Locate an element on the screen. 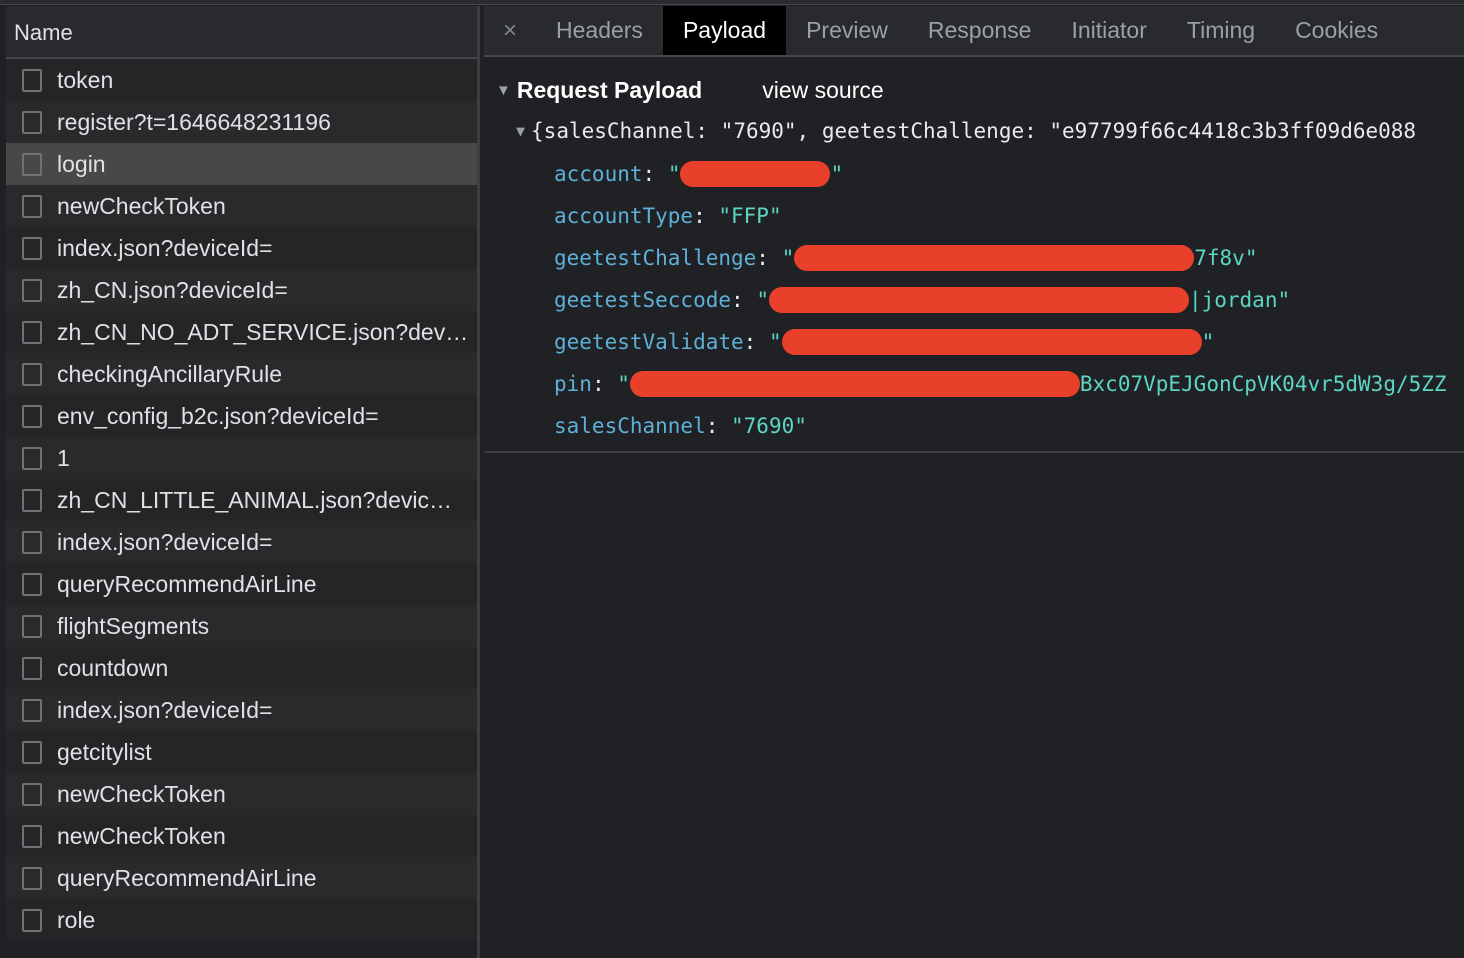 The width and height of the screenshot is (1464, 958). payload-property: account: " " is located at coordinates (974, 174).